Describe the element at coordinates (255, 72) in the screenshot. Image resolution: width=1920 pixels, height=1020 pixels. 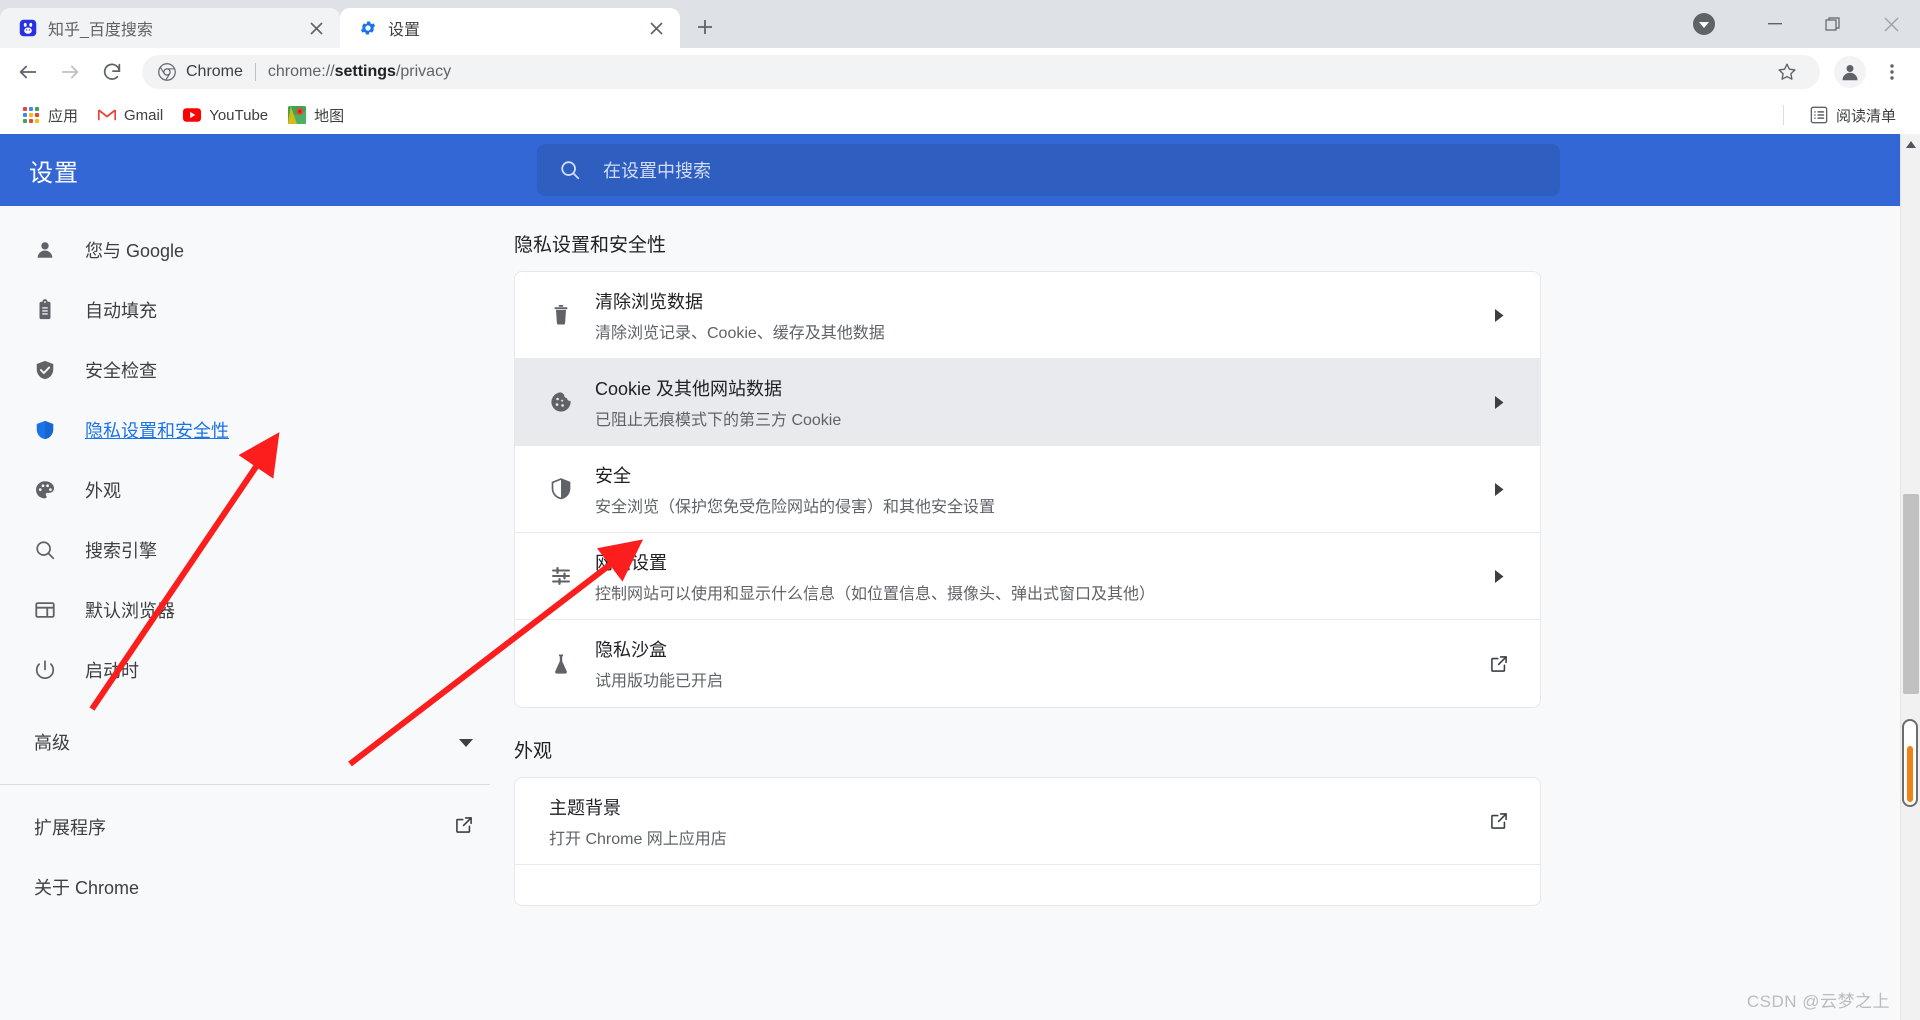
I see `omnibox-divider` at that location.